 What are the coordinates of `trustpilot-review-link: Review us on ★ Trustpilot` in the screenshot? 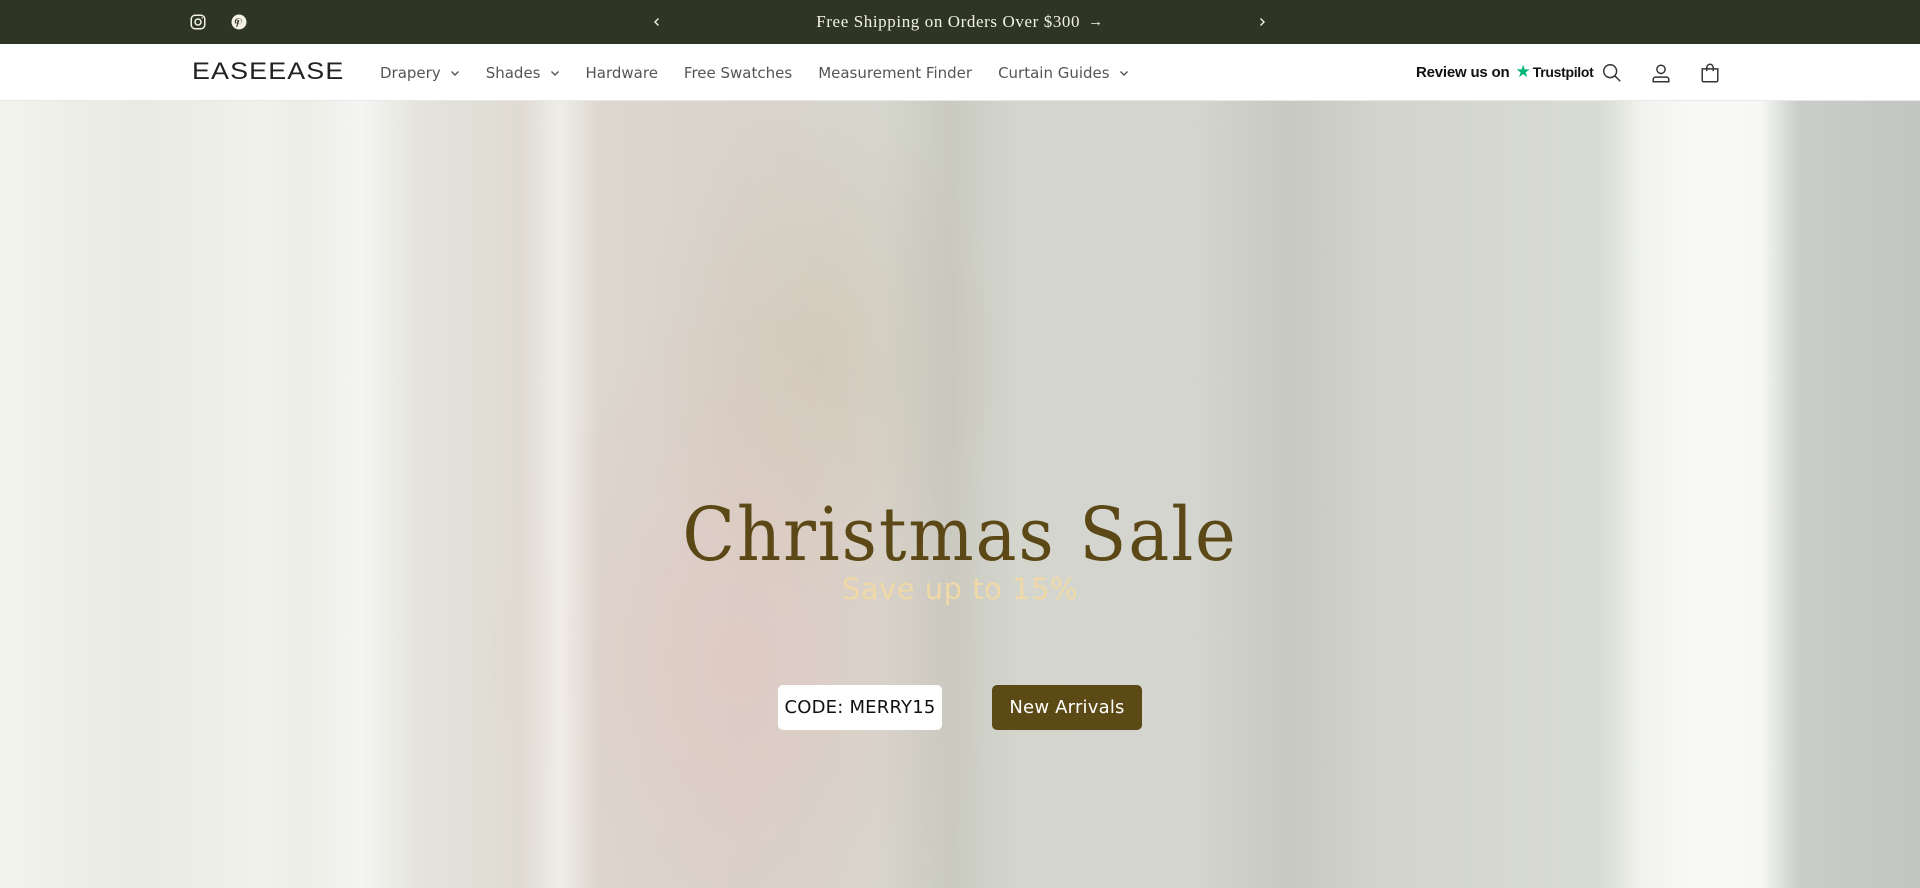 It's located at (1505, 72).